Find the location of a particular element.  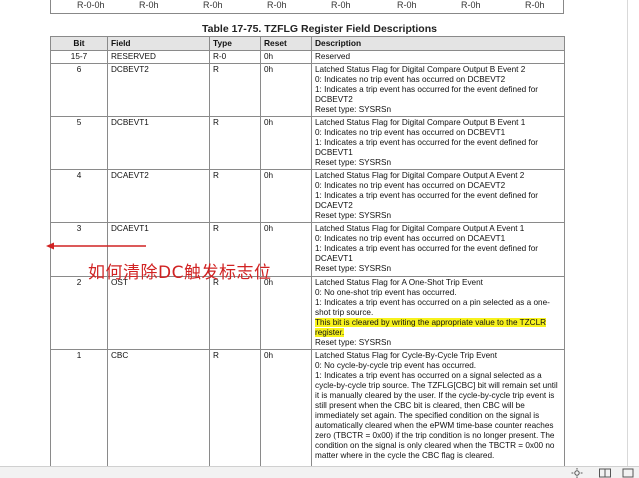

table-row: 15-7 RESERVED R-0 0h Reserved is located at coordinates (307, 57).